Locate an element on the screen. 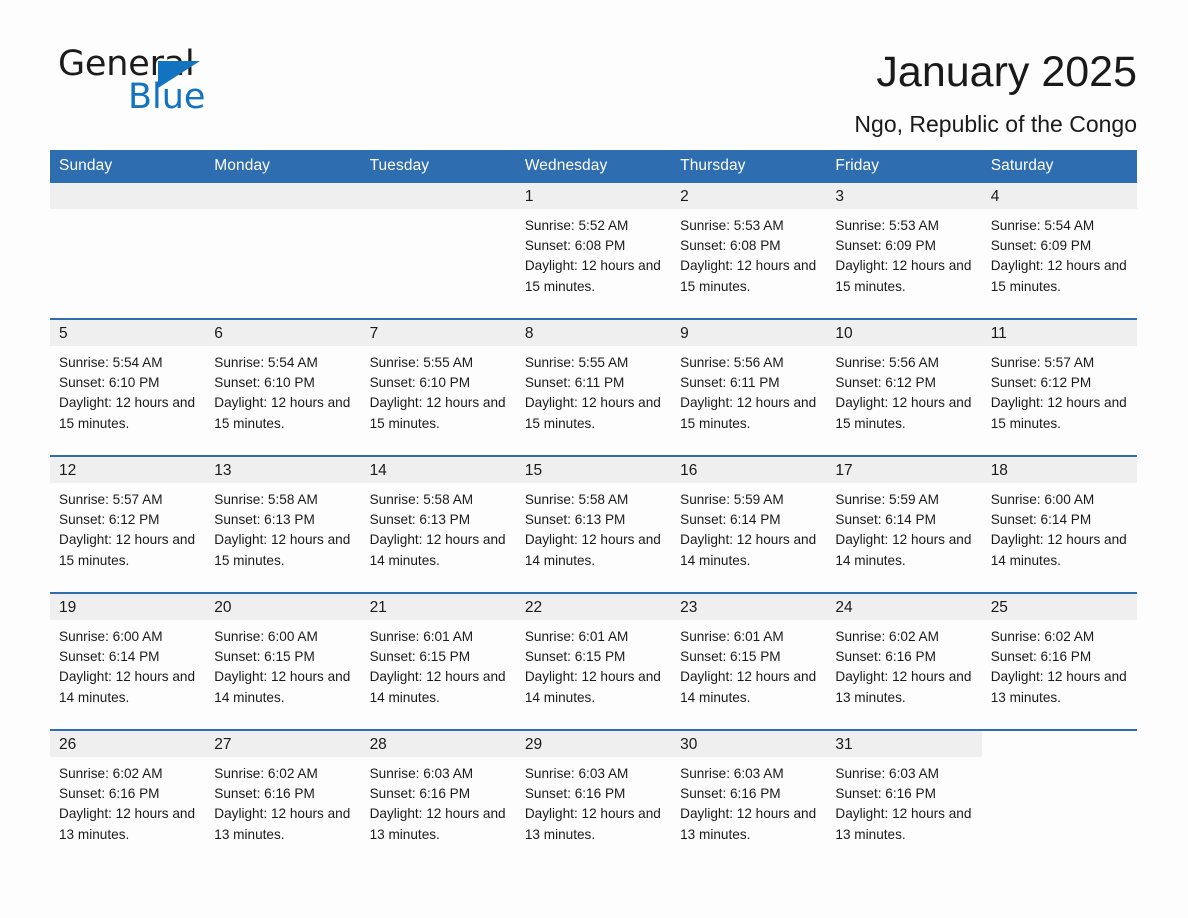  day-number: 23 is located at coordinates (749, 607).